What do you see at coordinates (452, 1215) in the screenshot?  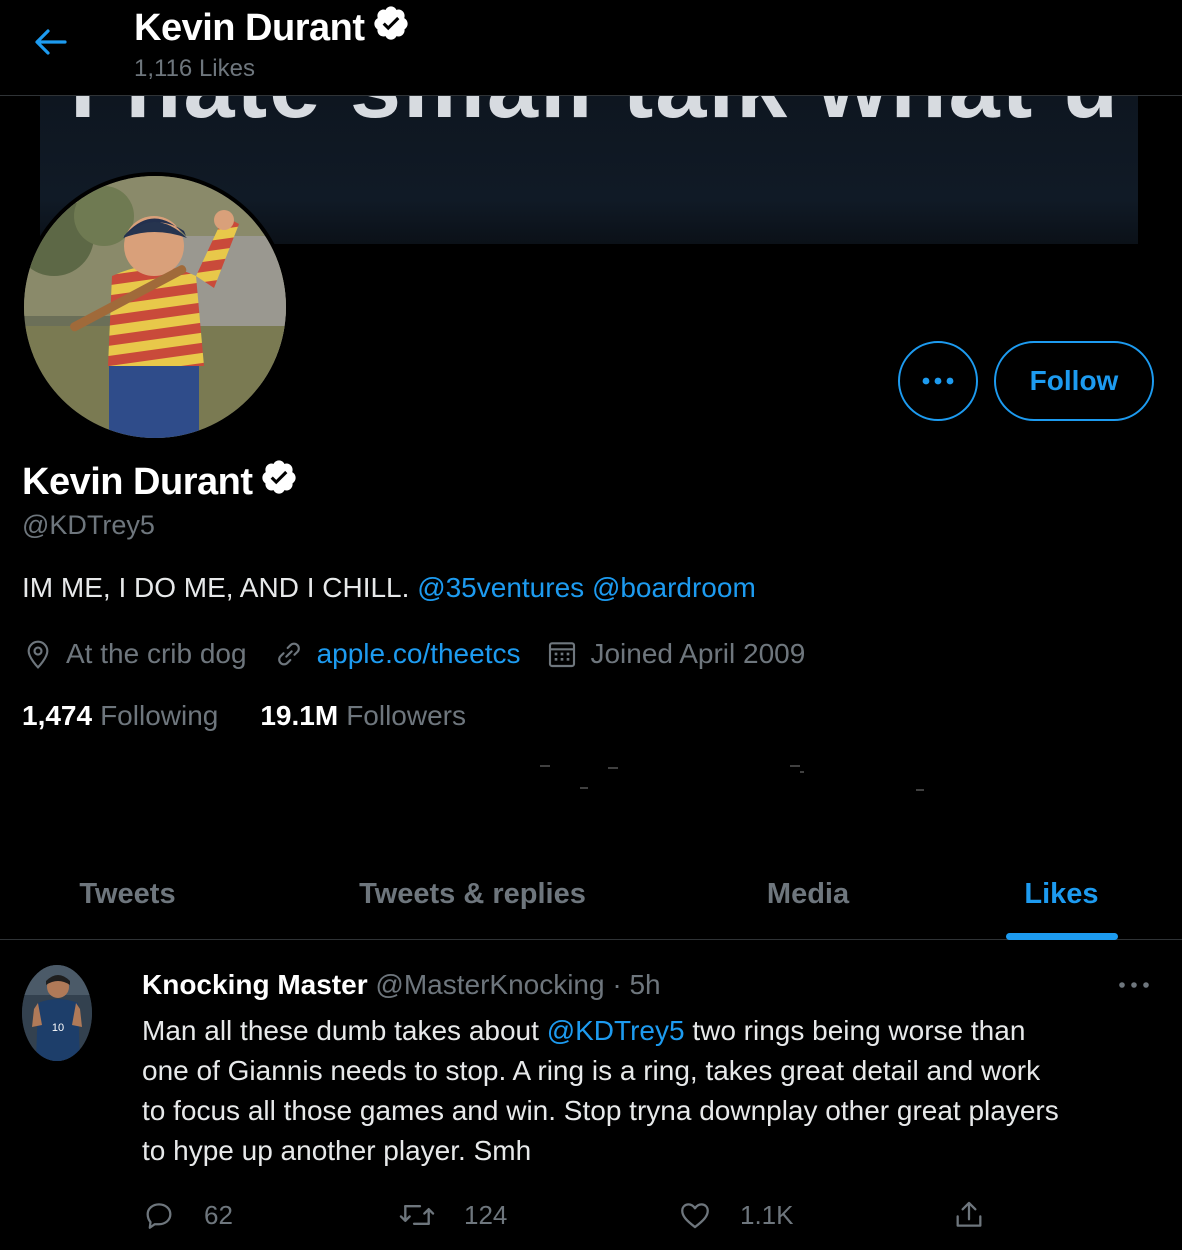 I see `retweet-button: 124` at bounding box center [452, 1215].